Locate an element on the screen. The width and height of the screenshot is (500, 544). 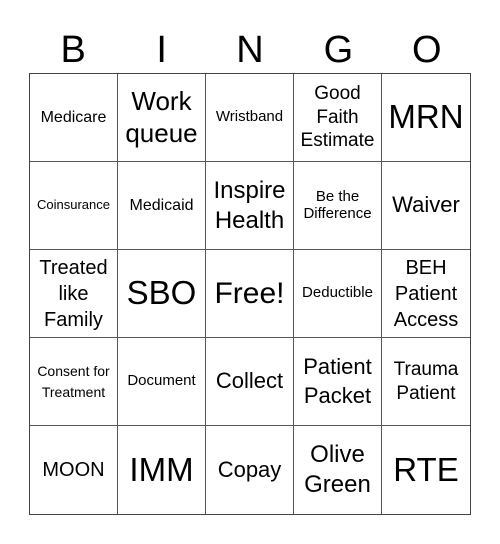
bingo-cell: Coinsurance is located at coordinates (74, 206).